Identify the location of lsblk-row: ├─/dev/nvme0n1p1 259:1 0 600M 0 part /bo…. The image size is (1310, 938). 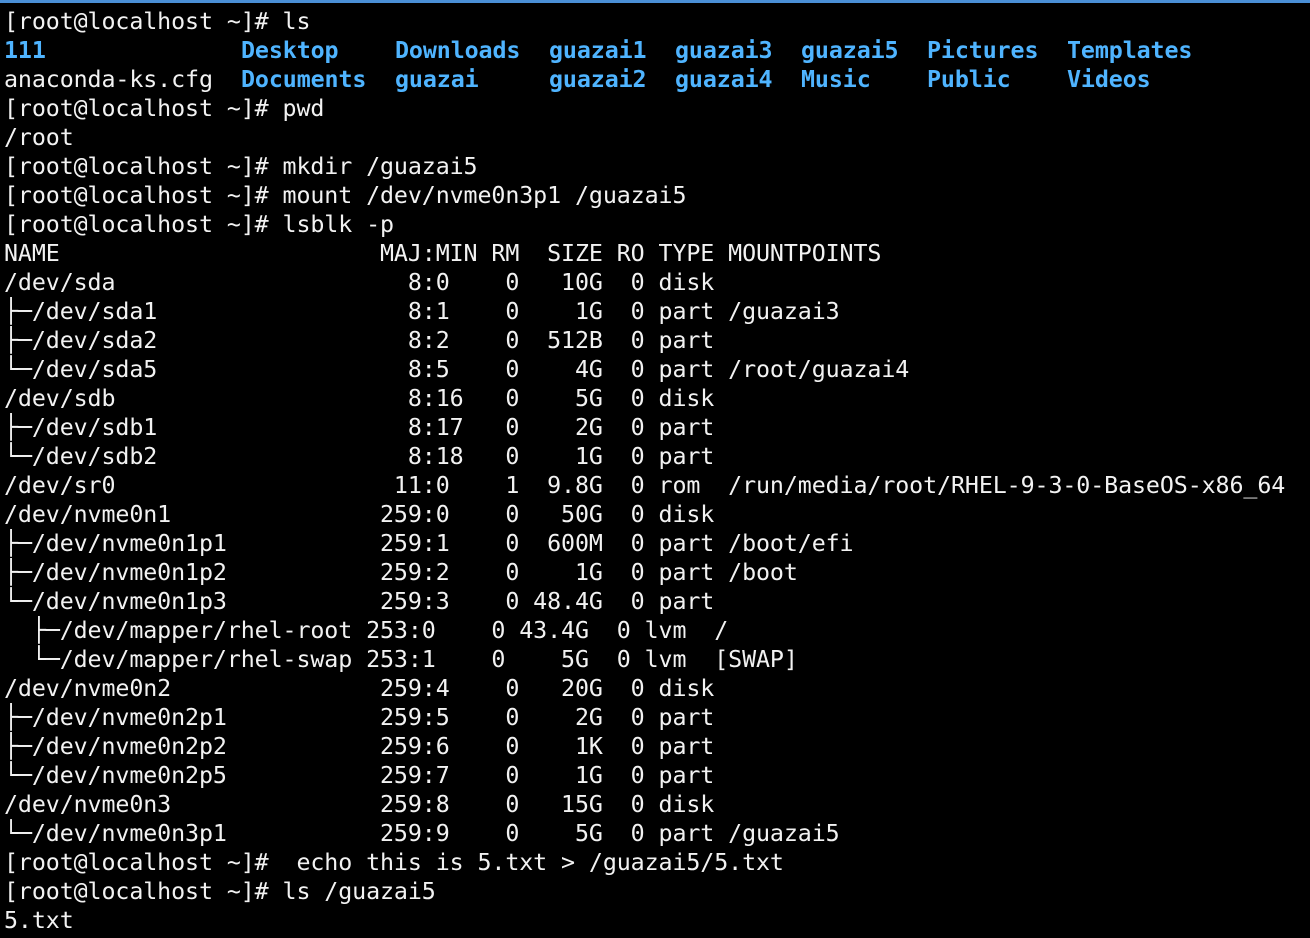
(429, 543).